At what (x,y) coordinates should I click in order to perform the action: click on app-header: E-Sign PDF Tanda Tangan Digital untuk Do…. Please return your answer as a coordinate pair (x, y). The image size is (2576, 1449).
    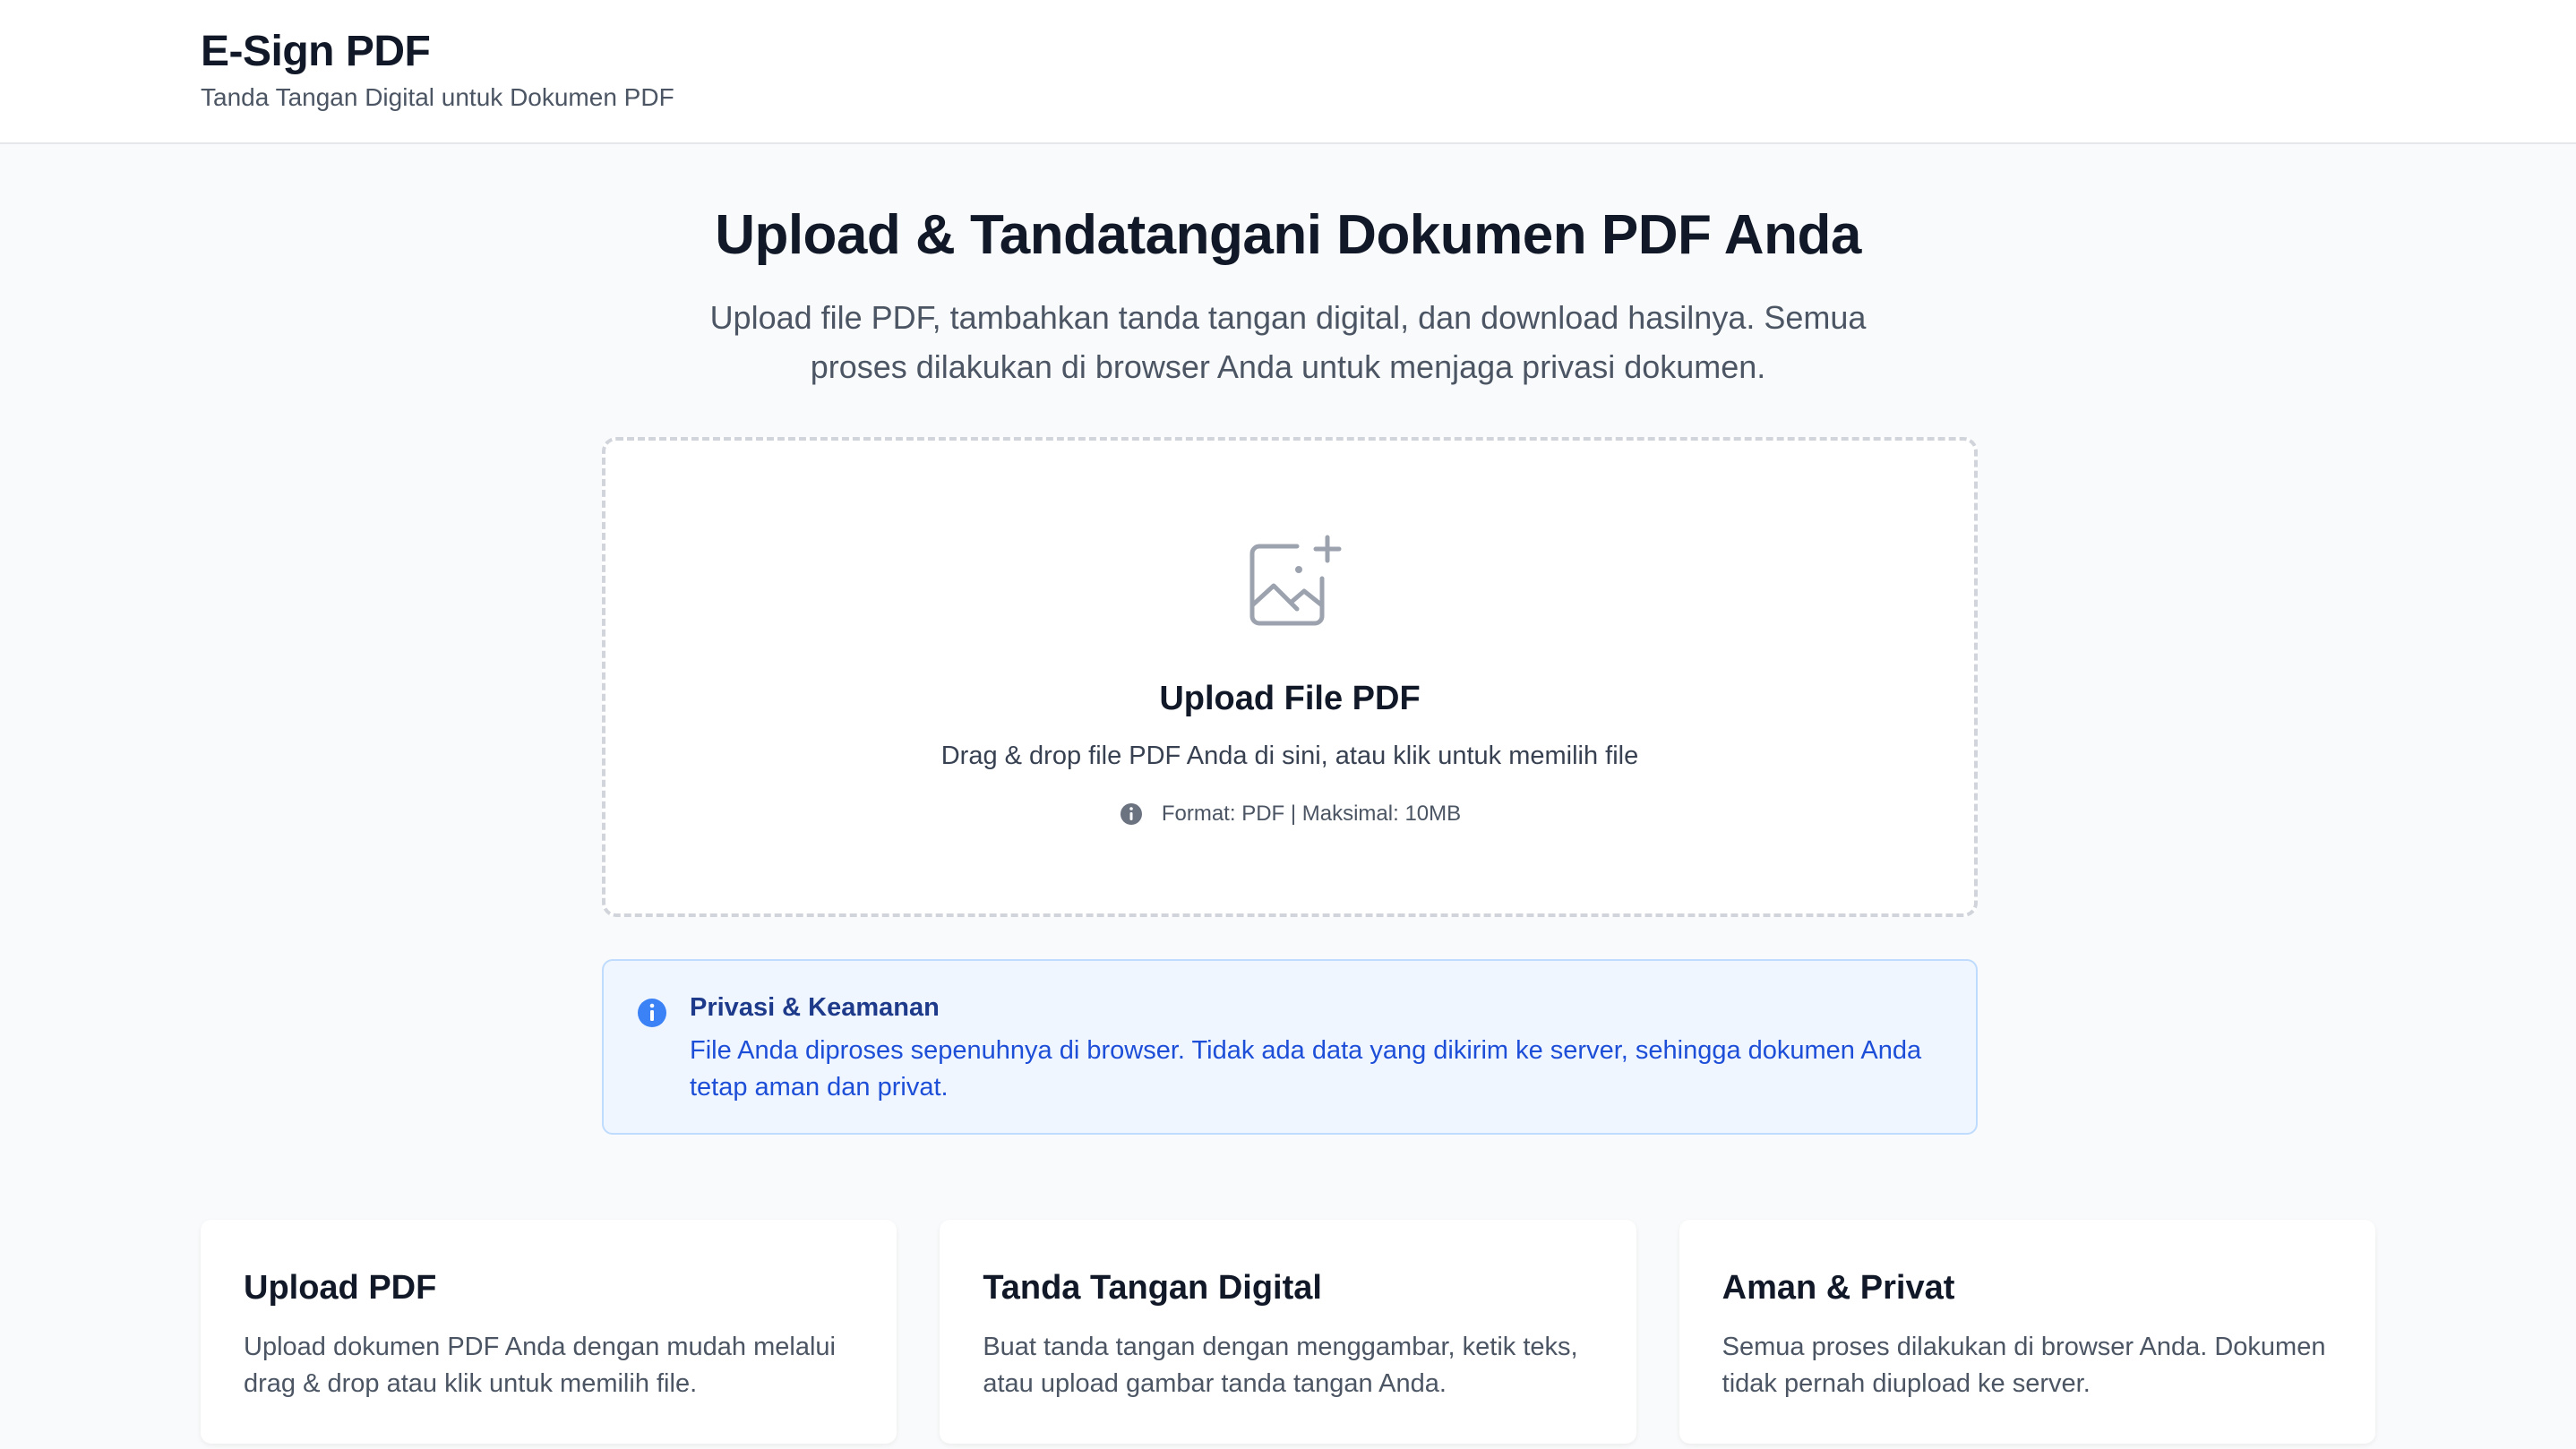
    Looking at the image, I should click on (1288, 72).